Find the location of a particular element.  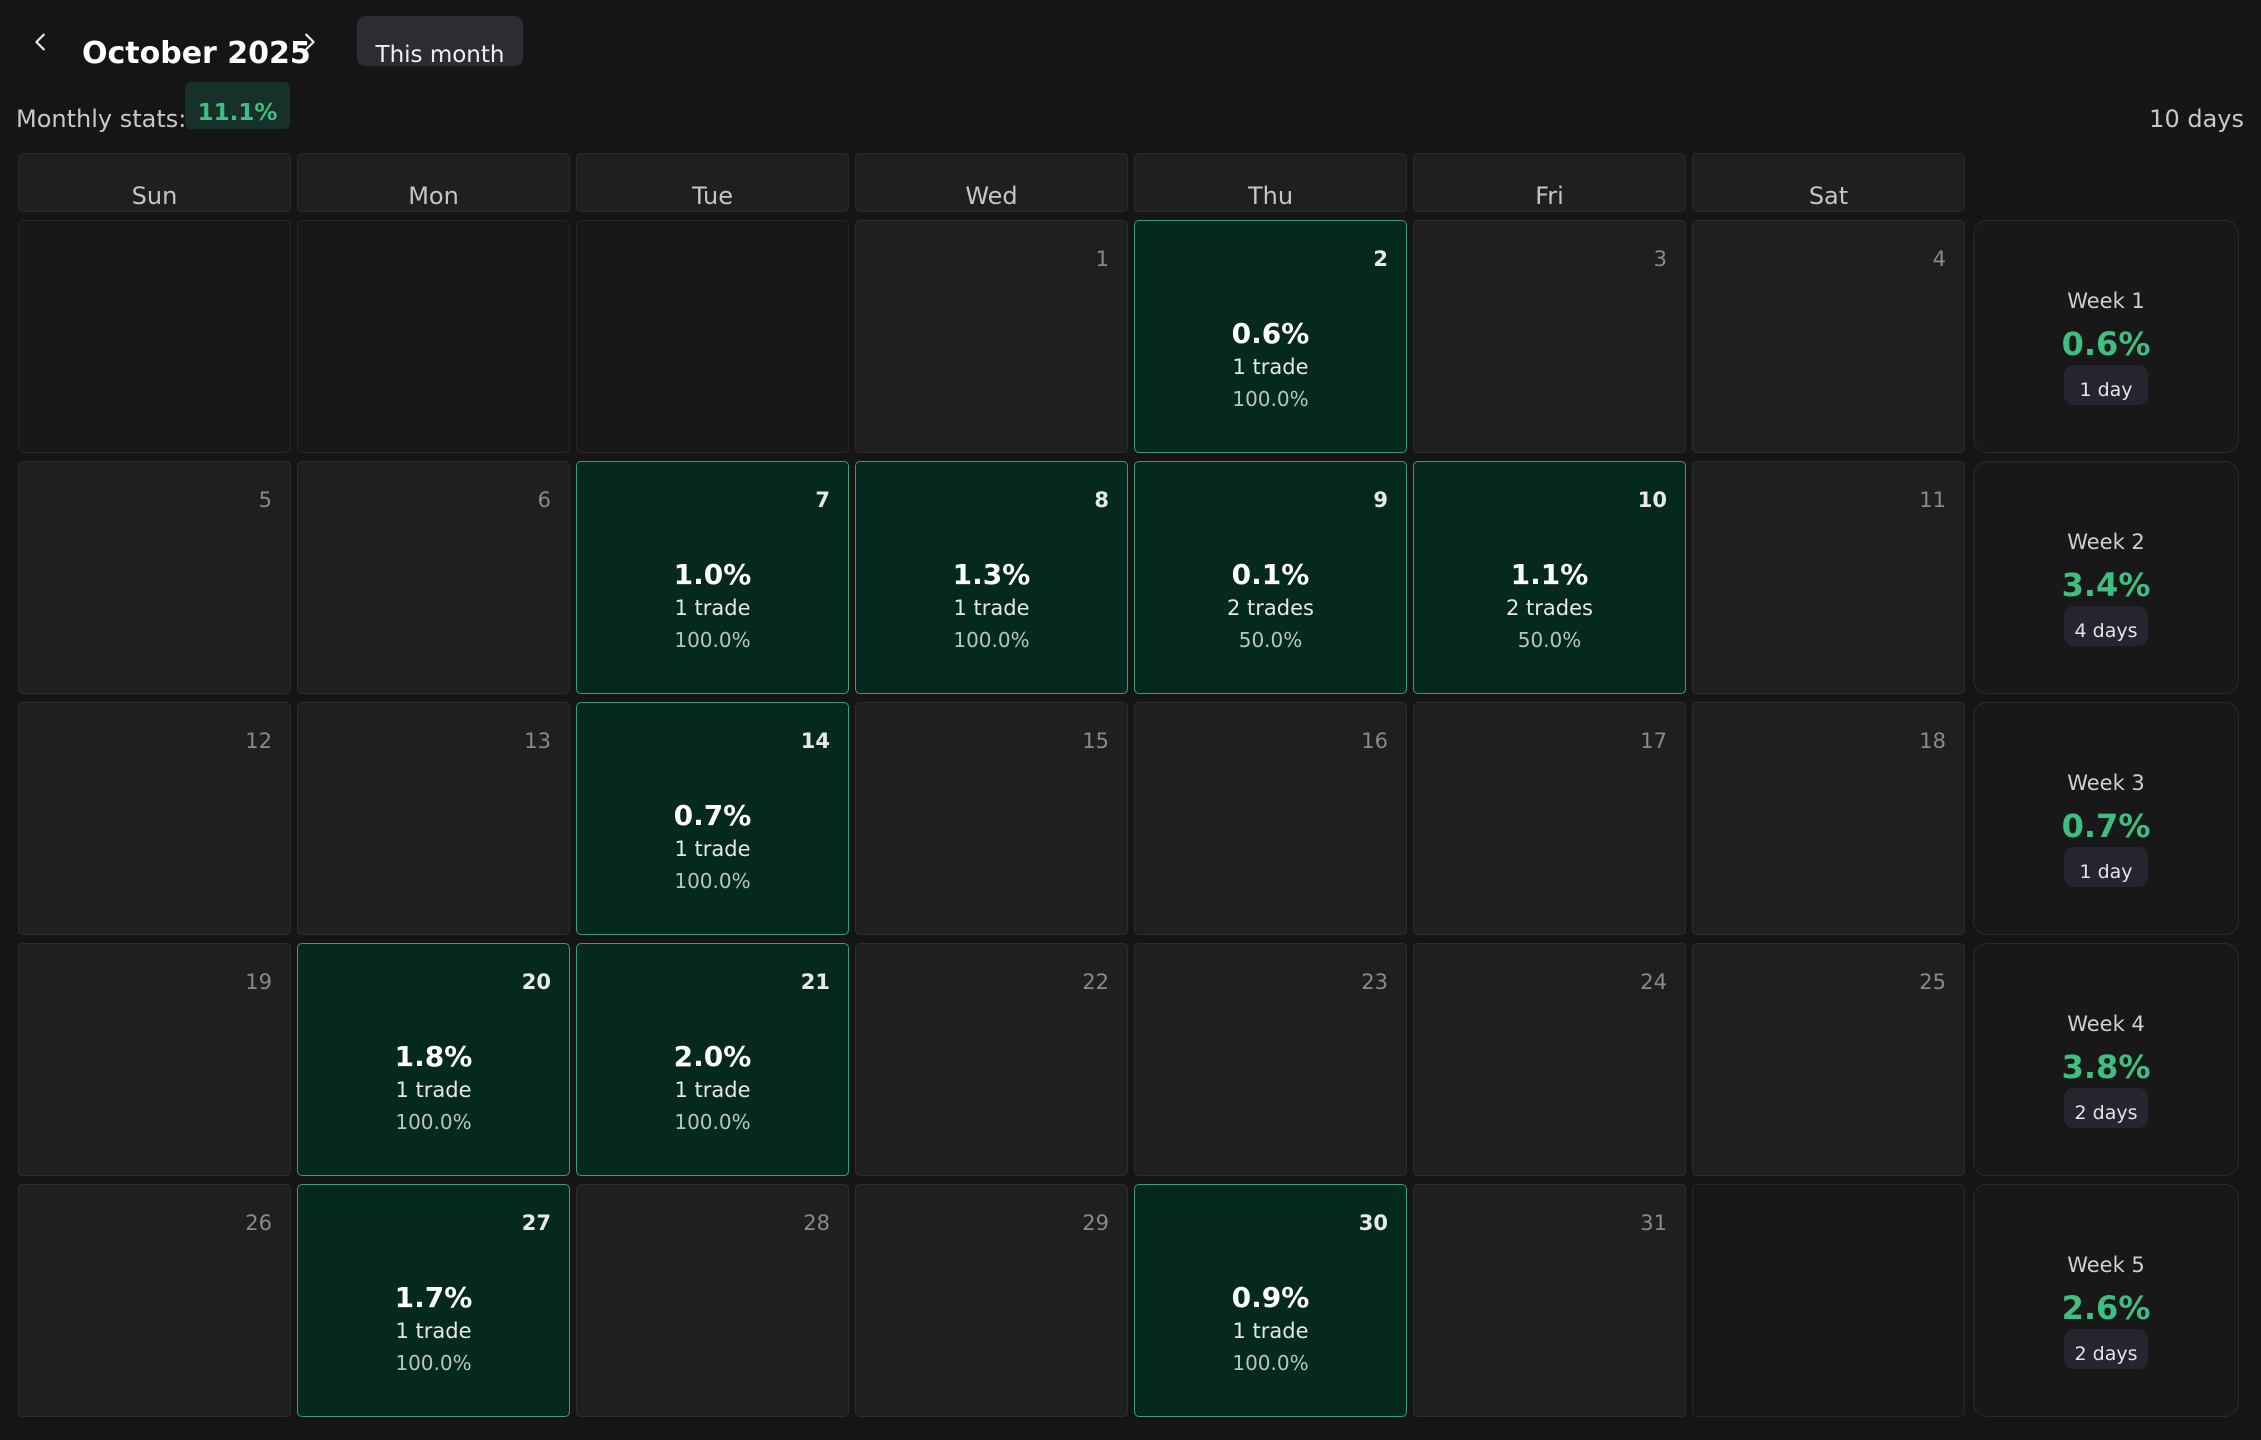

calendar-day-cell: 13 is located at coordinates (433, 818).